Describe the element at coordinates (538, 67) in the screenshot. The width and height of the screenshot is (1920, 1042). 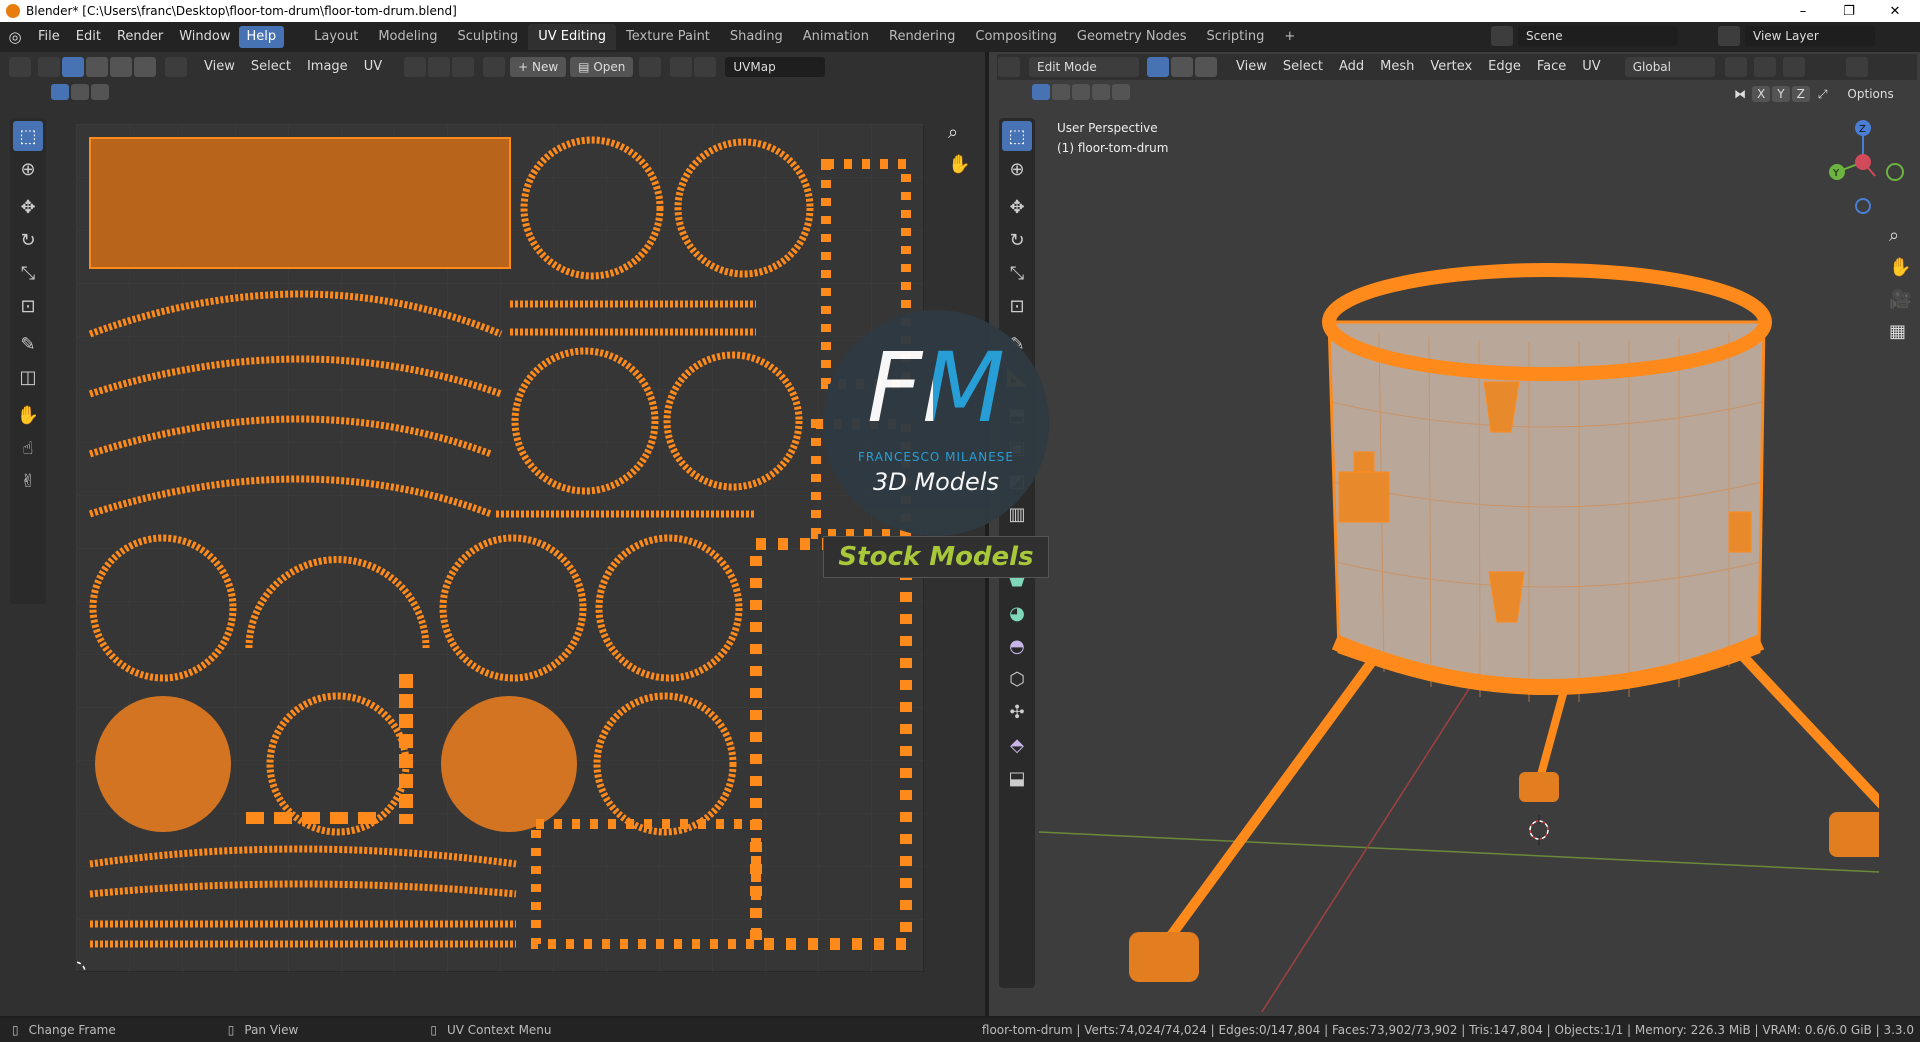
I see `new-image-button: + New` at that location.